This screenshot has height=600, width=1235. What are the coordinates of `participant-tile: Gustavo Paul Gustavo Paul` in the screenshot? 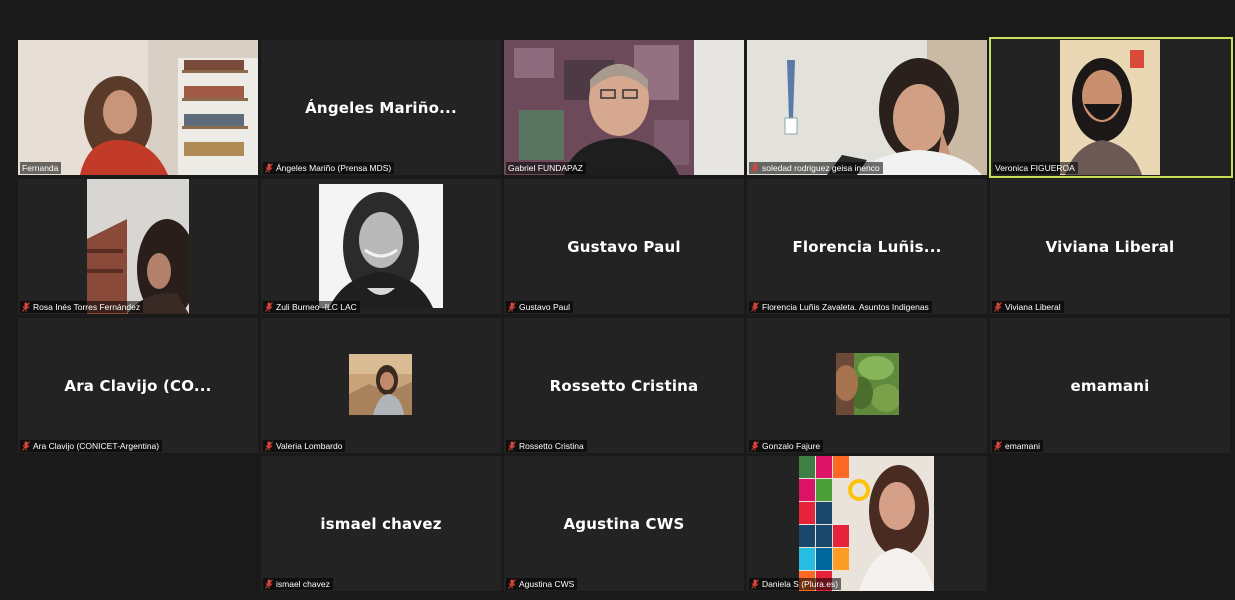 It's located at (624, 246).